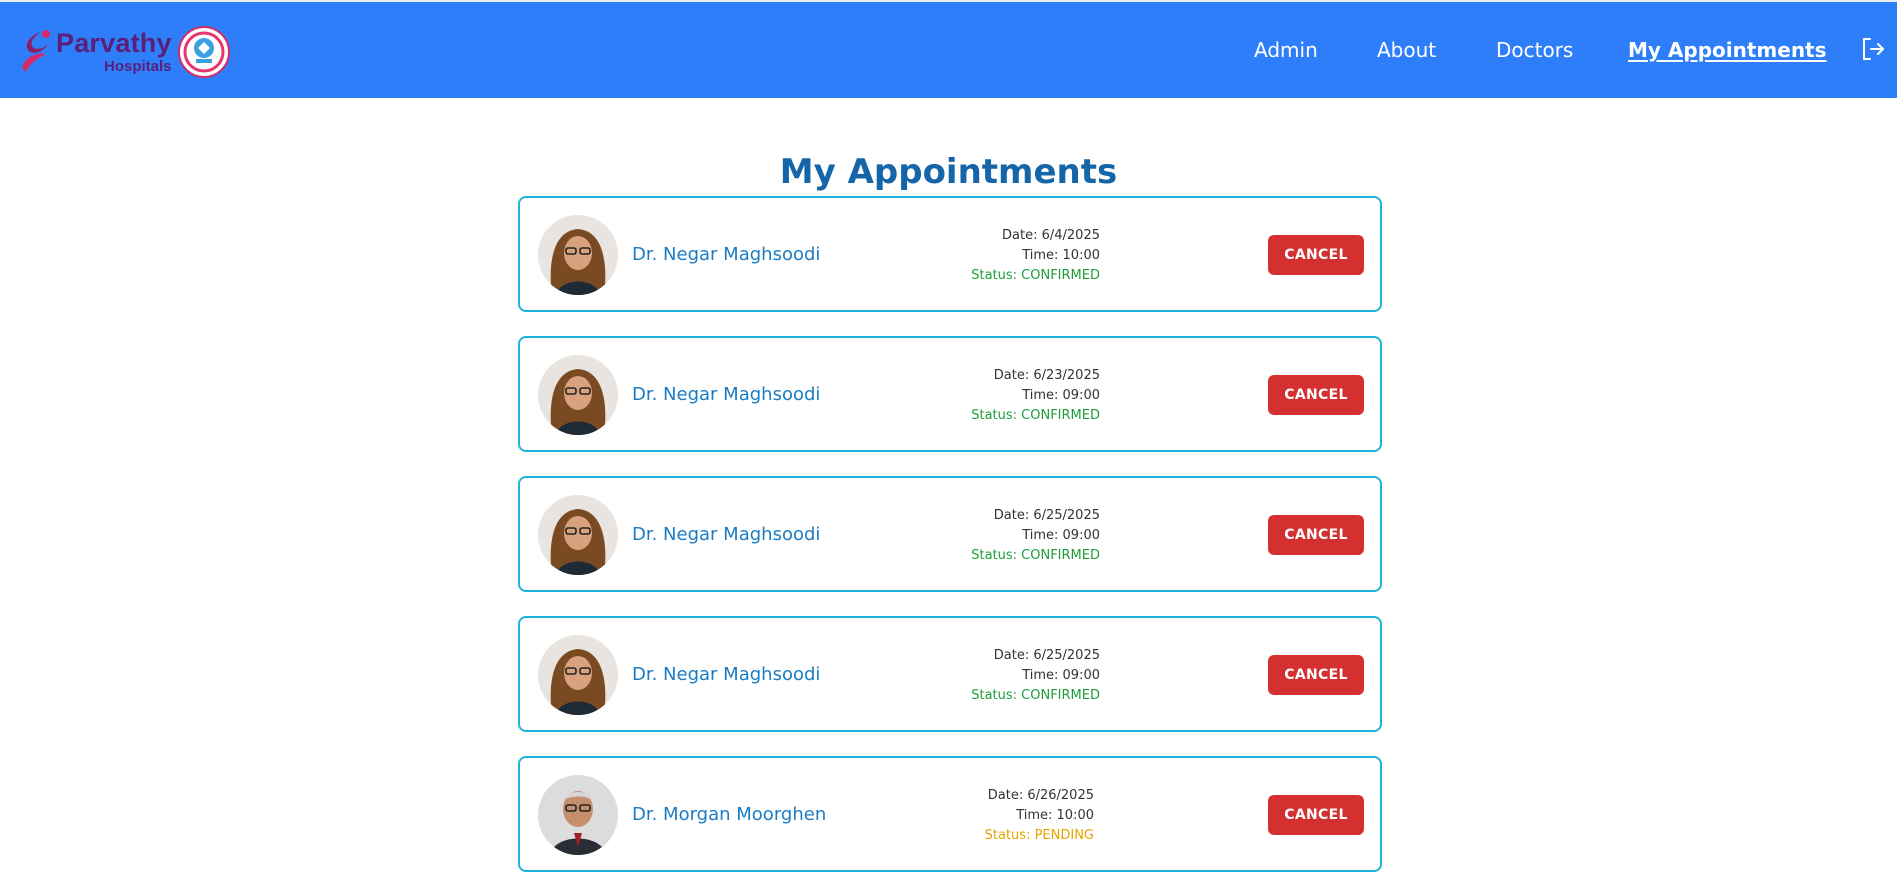 Image resolution: width=1897 pixels, height=885 pixels. Describe the element at coordinates (1534, 50) in the screenshot. I see `nav-doctors: Doctors` at that location.